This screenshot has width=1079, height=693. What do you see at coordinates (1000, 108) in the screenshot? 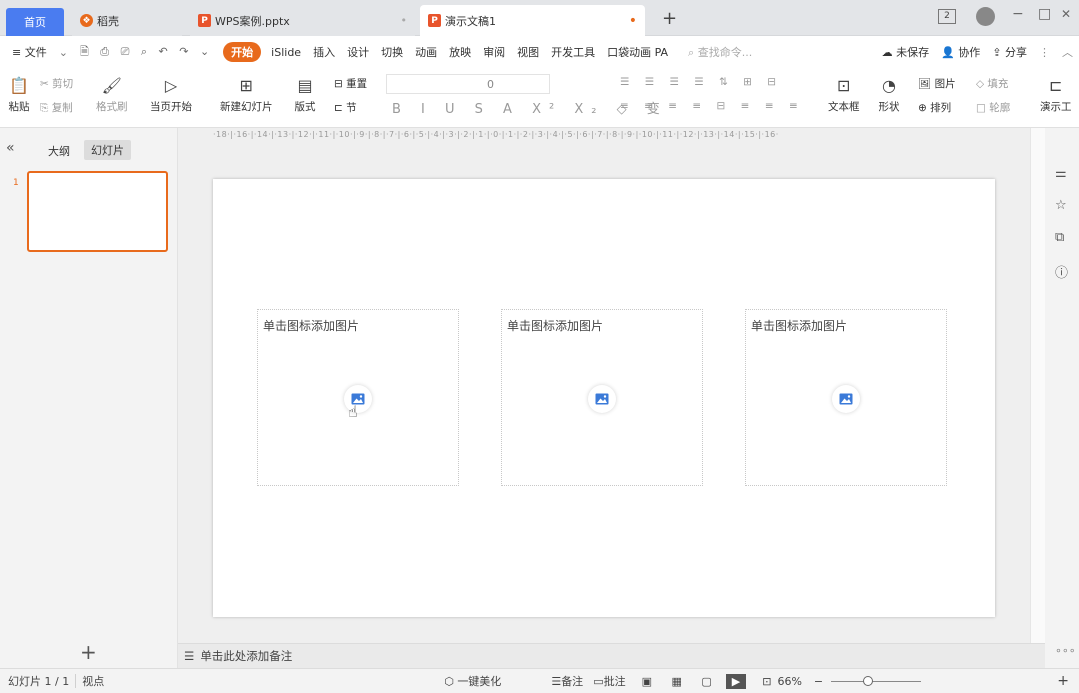
I see `outline-label: 轮廓` at bounding box center [1000, 108].